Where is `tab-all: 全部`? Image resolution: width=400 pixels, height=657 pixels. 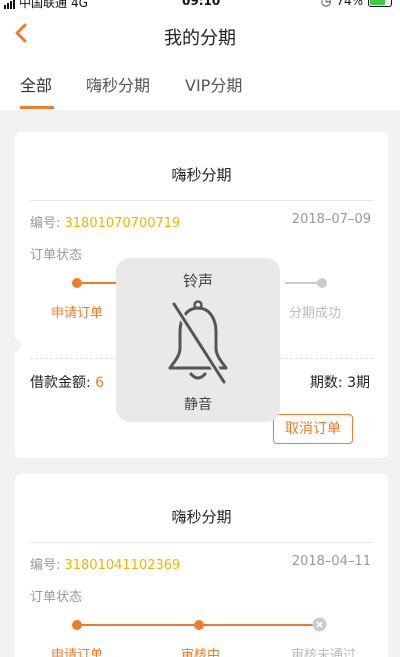
tab-all: 全部 is located at coordinates (36, 84).